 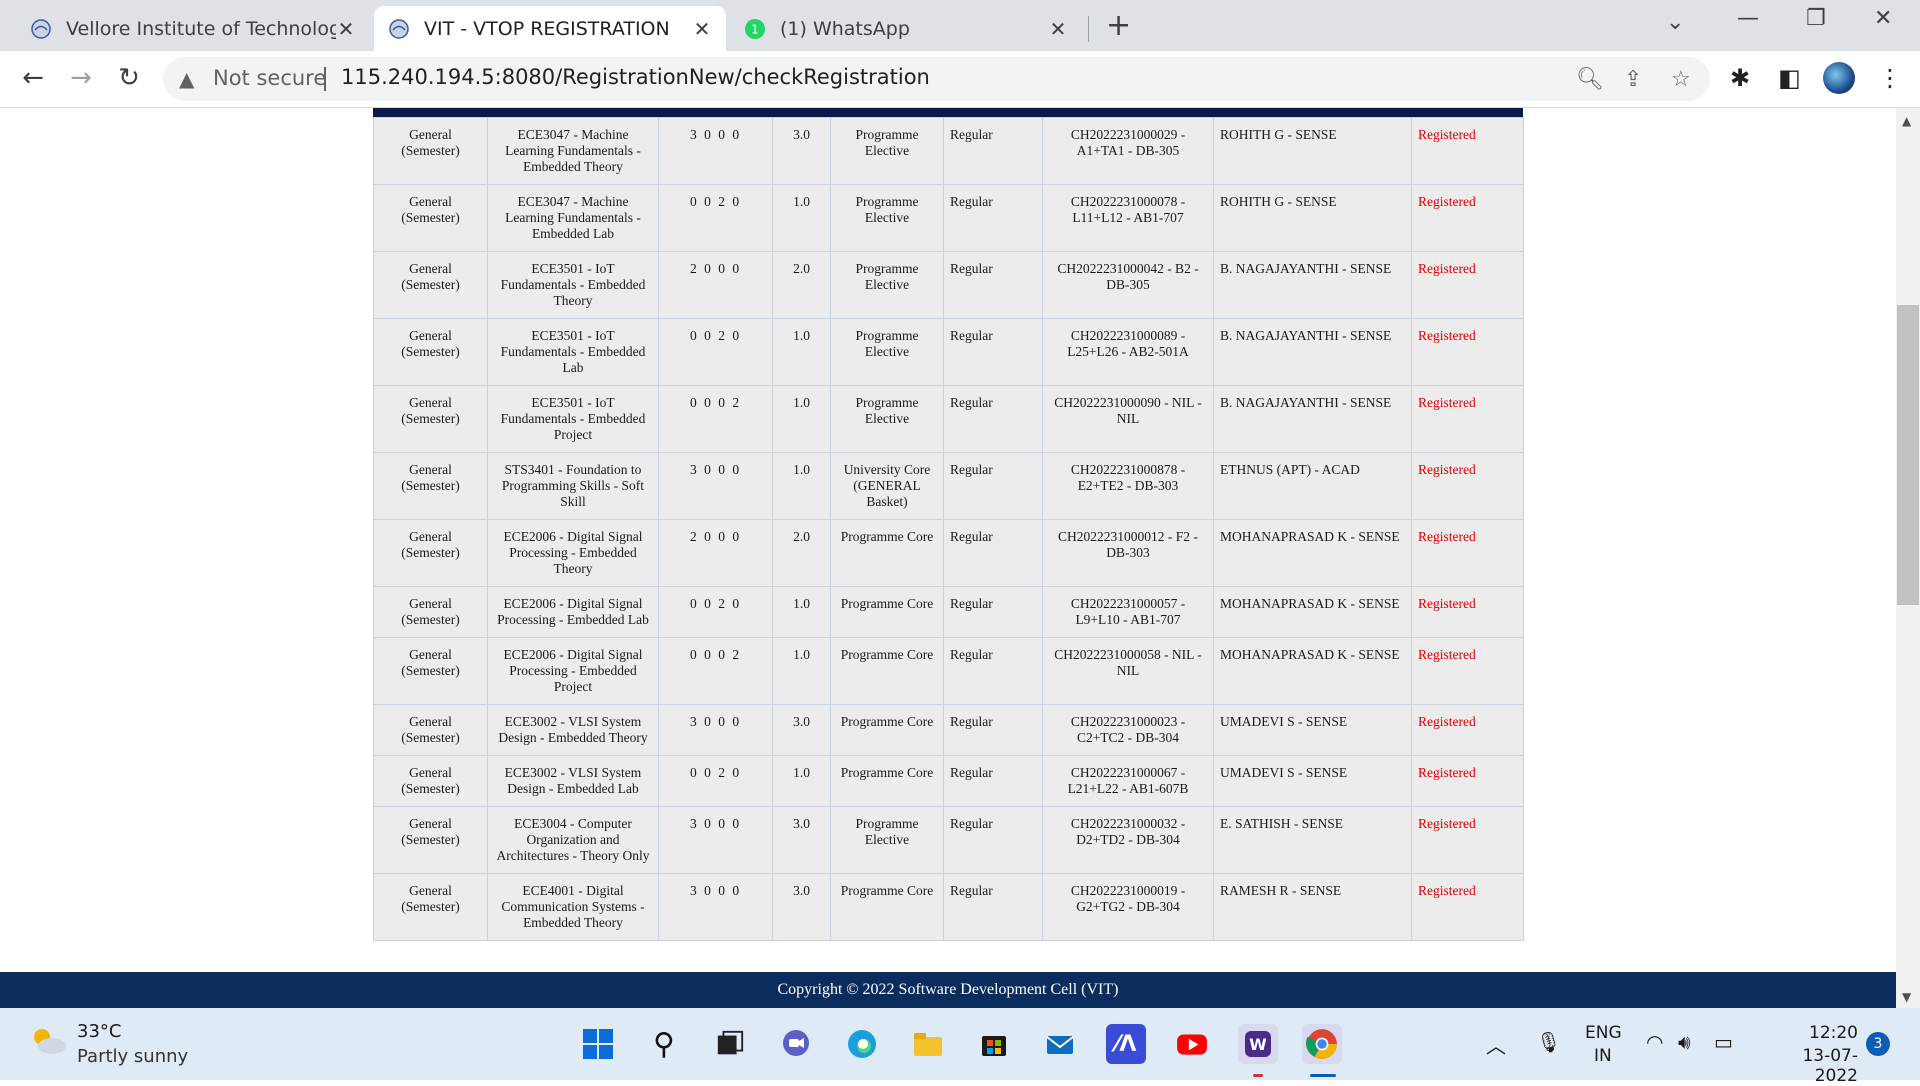 What do you see at coordinates (1128, 352) in the screenshot?
I see `row-class: CH2022231000089 - L25+L26 - AB2-501A` at bounding box center [1128, 352].